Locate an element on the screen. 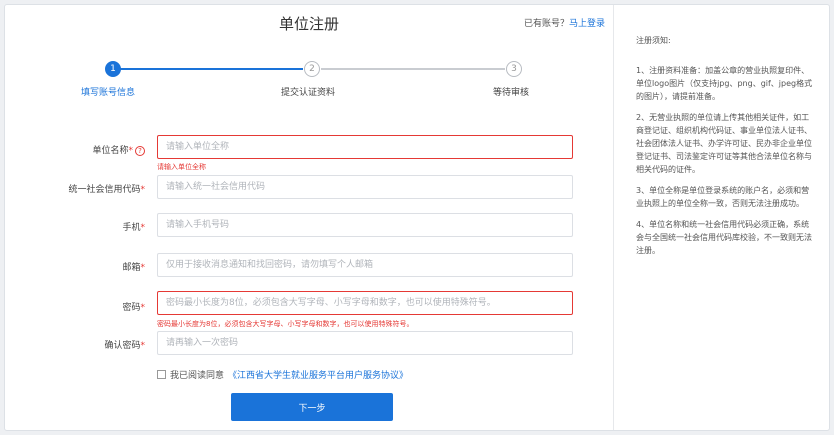 The width and height of the screenshot is (834, 435). agreement-prefix: 我已阅读同意 is located at coordinates (197, 376).